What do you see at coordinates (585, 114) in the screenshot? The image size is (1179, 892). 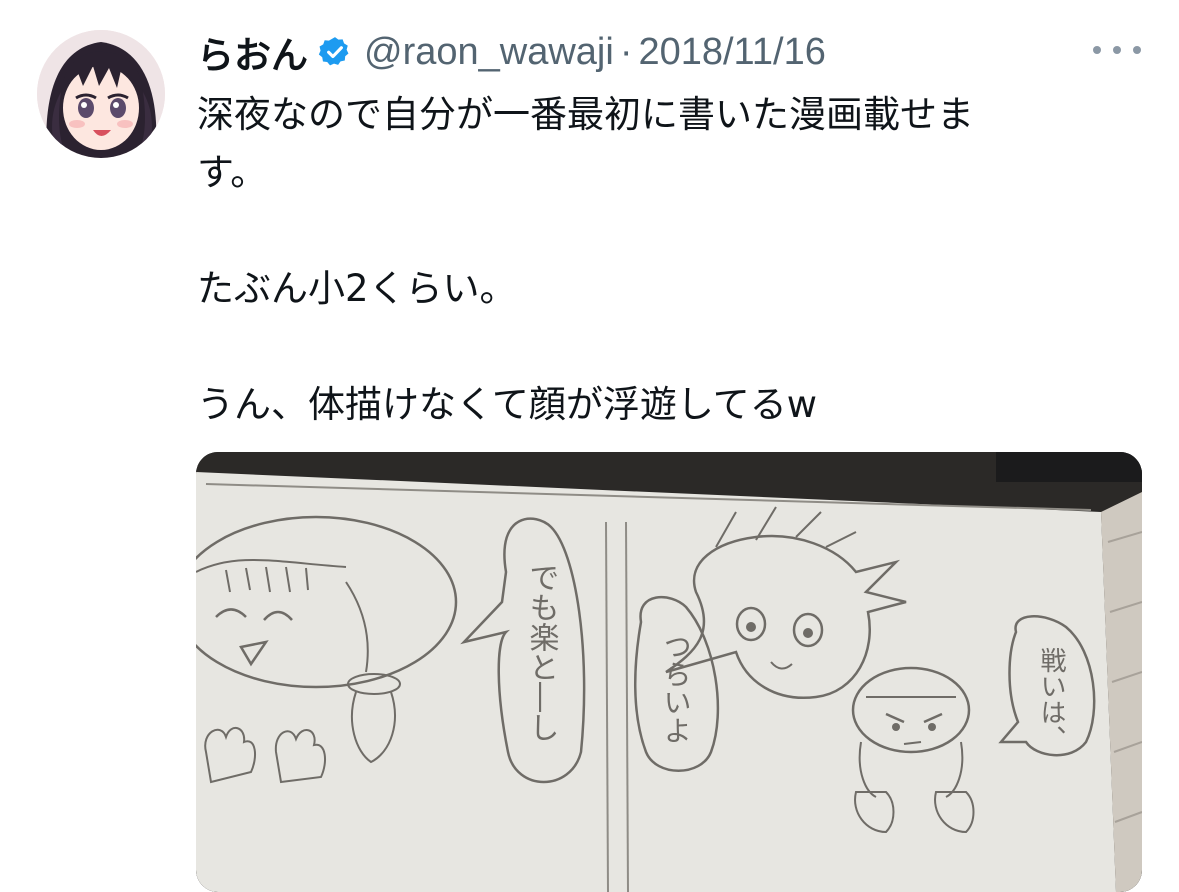 I see `tweet-text-line: 深夜なので自分が一番最初に書いた漫画載せま` at bounding box center [585, 114].